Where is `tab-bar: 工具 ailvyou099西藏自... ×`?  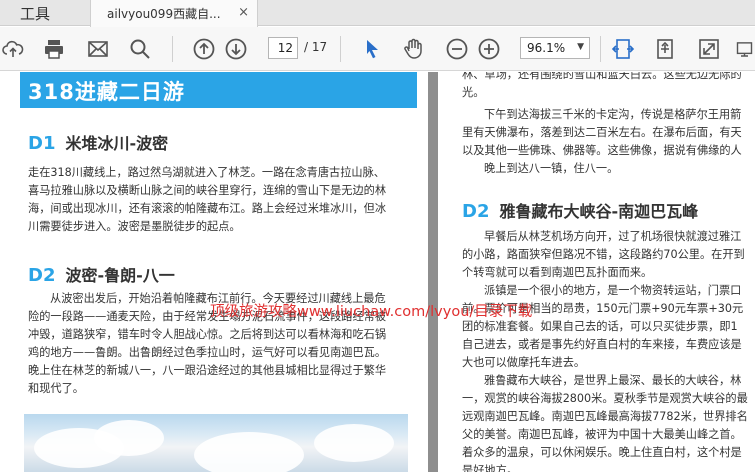 tab-bar: 工具 ailvyou099西藏自... × is located at coordinates (377, 13).